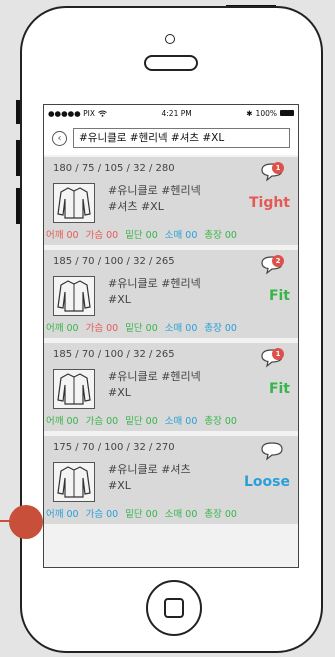 This screenshot has width=335, height=657. What do you see at coordinates (59, 138) in the screenshot?
I see `back-icon: ‹` at bounding box center [59, 138].